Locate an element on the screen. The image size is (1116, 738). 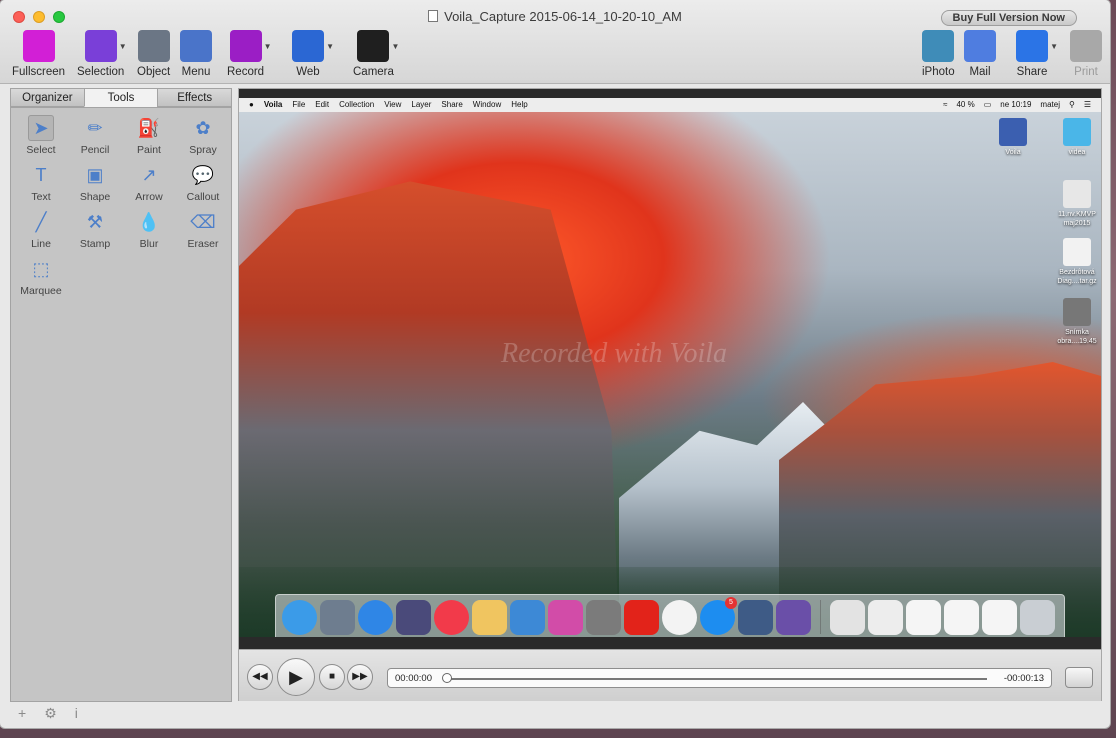
toolbar-fullscreen-button: Fullscreen is located at coordinates (38, 54).